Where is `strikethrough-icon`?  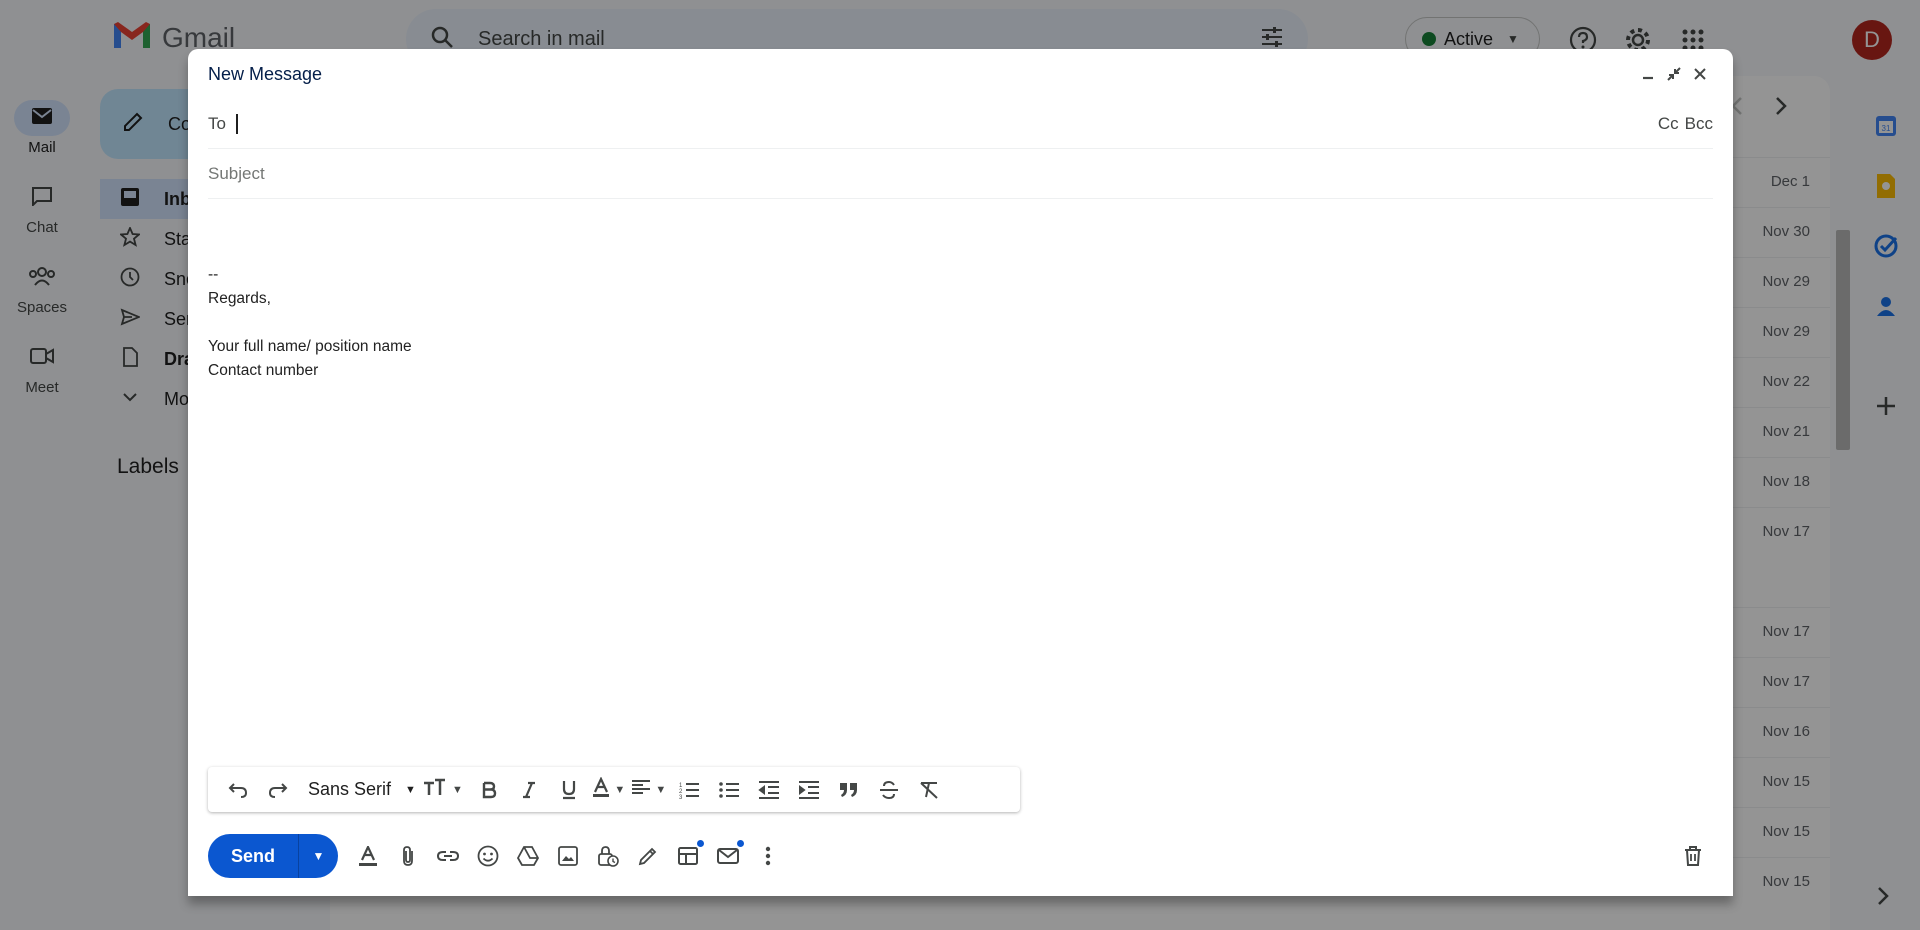 strikethrough-icon is located at coordinates (889, 790).